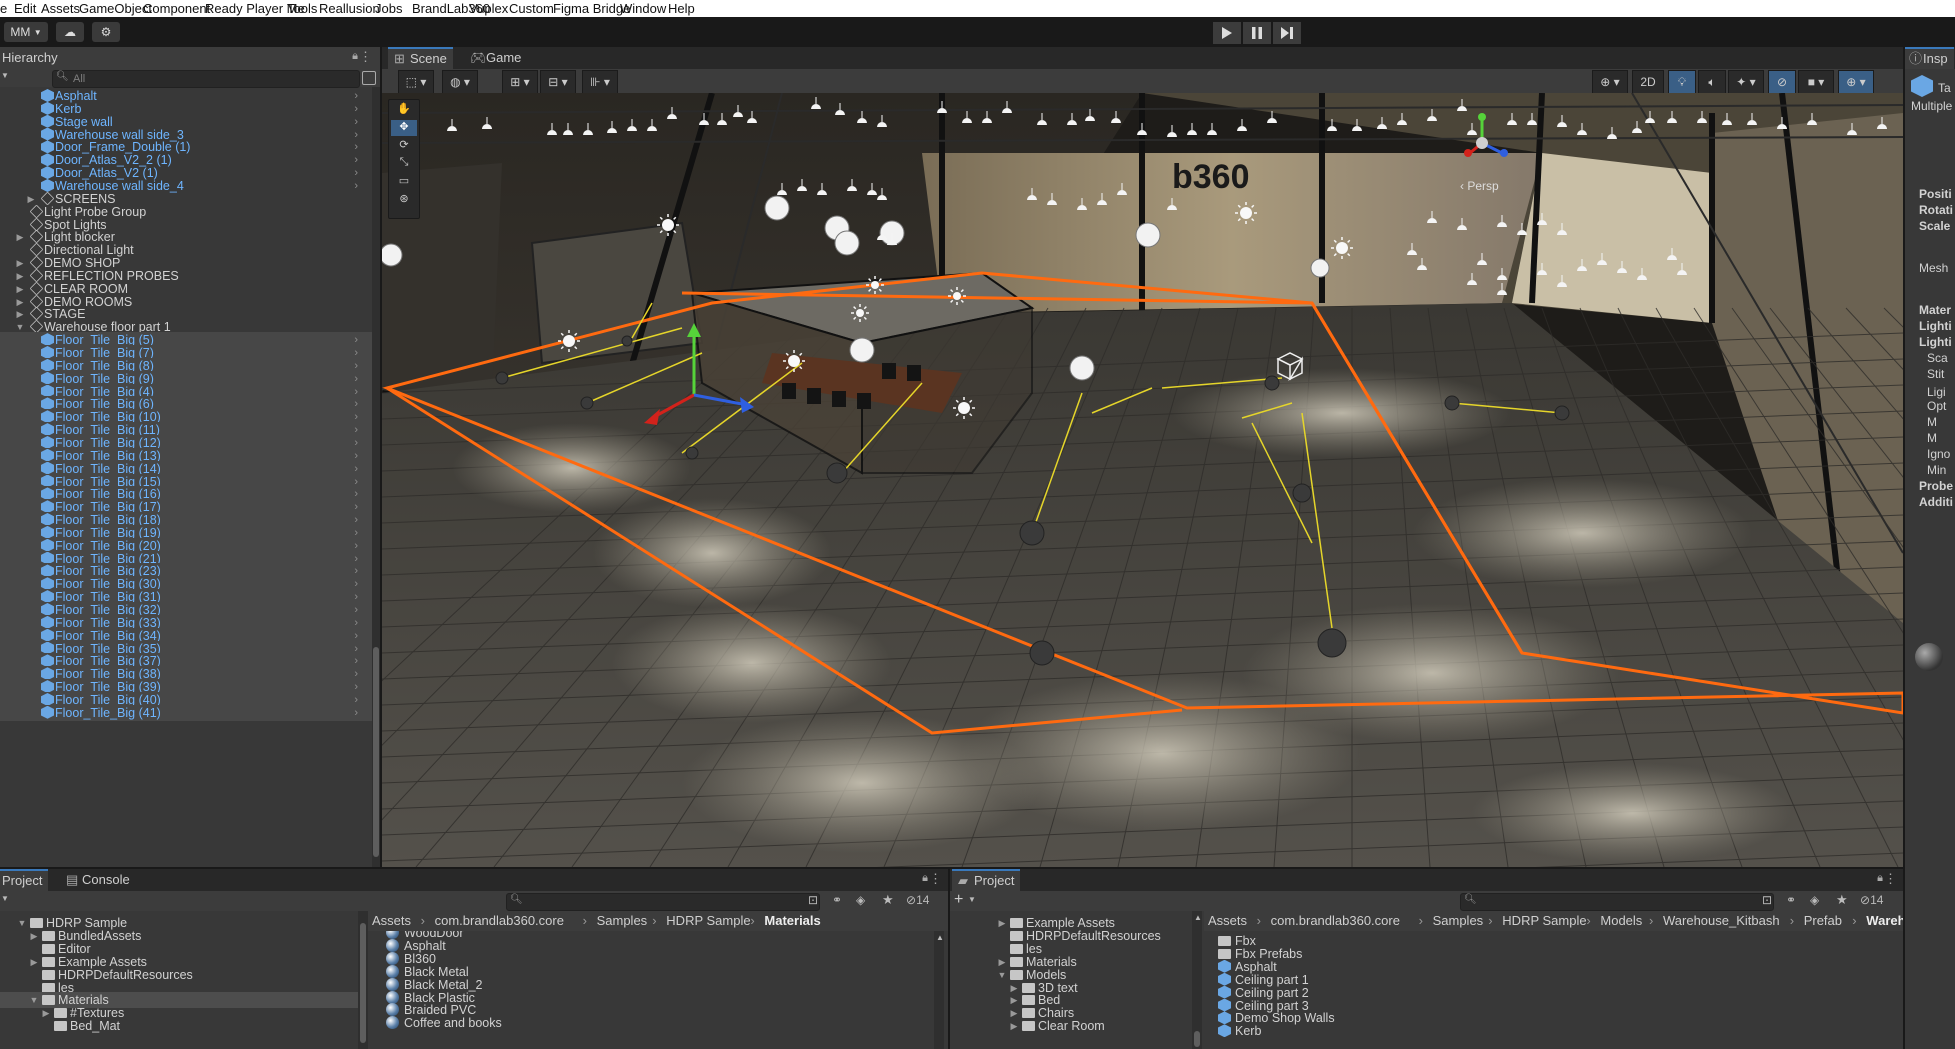  Describe the element at coordinates (404, 200) in the screenshot. I see `transform-tool-icon: ⊛` at that location.